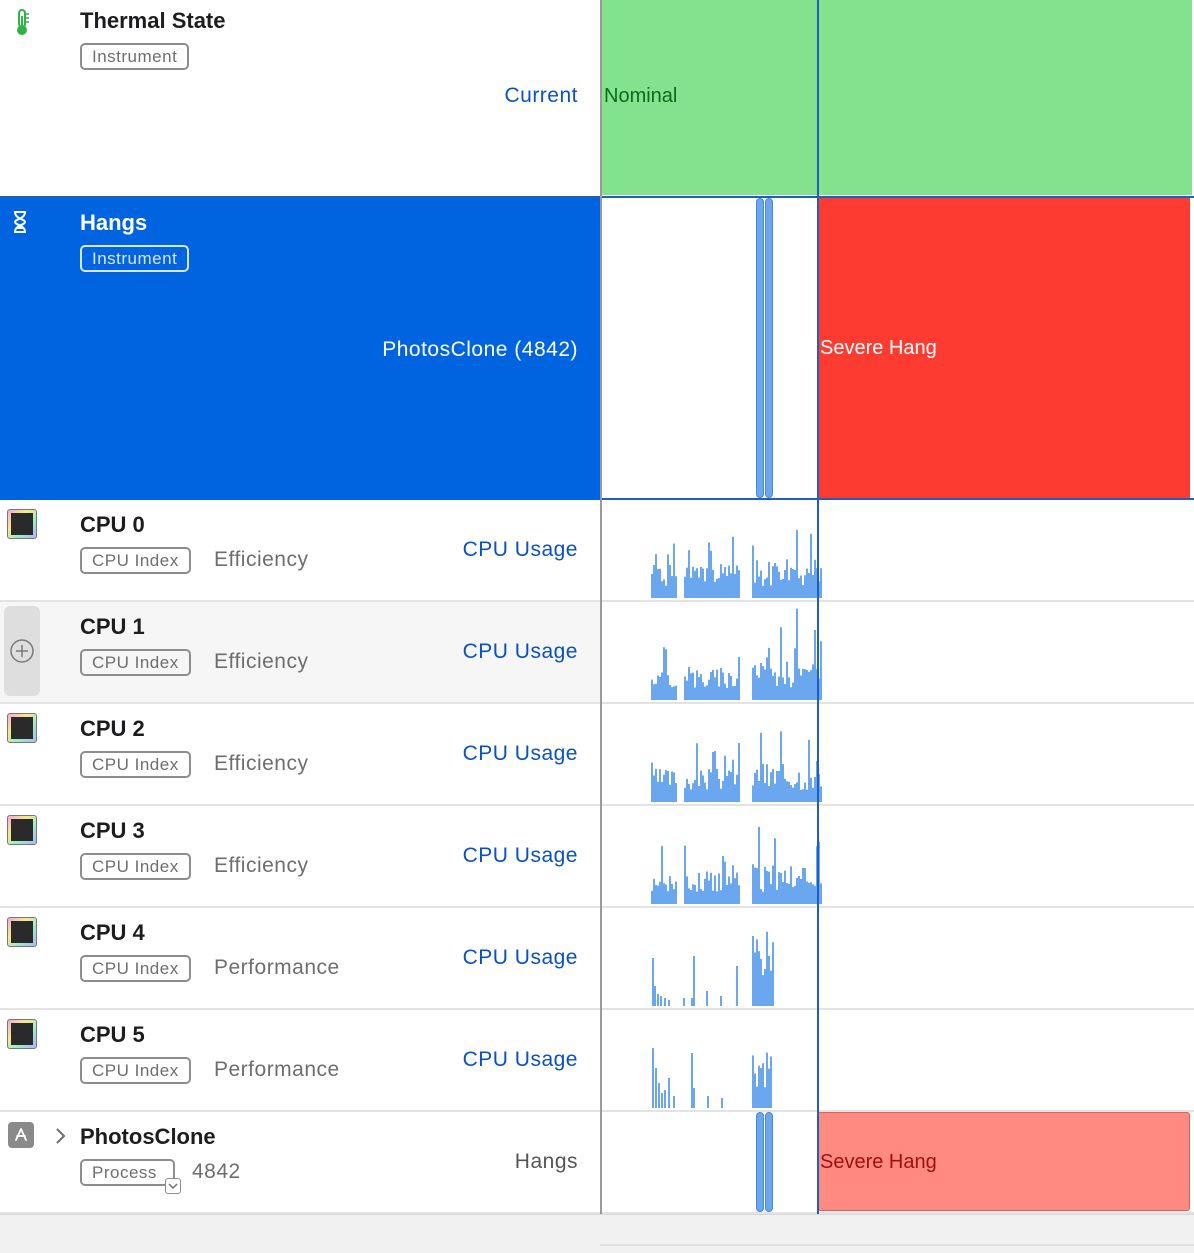 The height and width of the screenshot is (1253, 1194). Describe the element at coordinates (818, 607) in the screenshot. I see `inspection-cursor` at that location.